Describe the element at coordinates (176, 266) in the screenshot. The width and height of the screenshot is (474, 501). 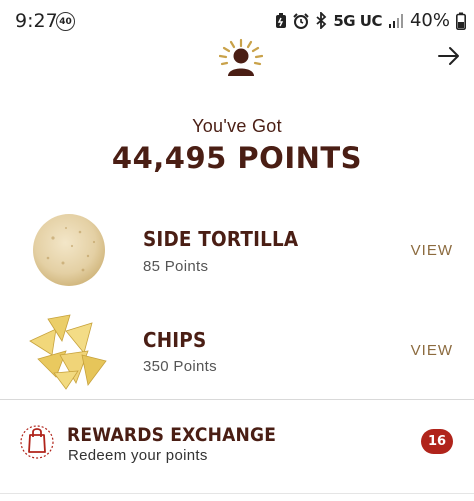
I see `reward-points: 85 Points` at that location.